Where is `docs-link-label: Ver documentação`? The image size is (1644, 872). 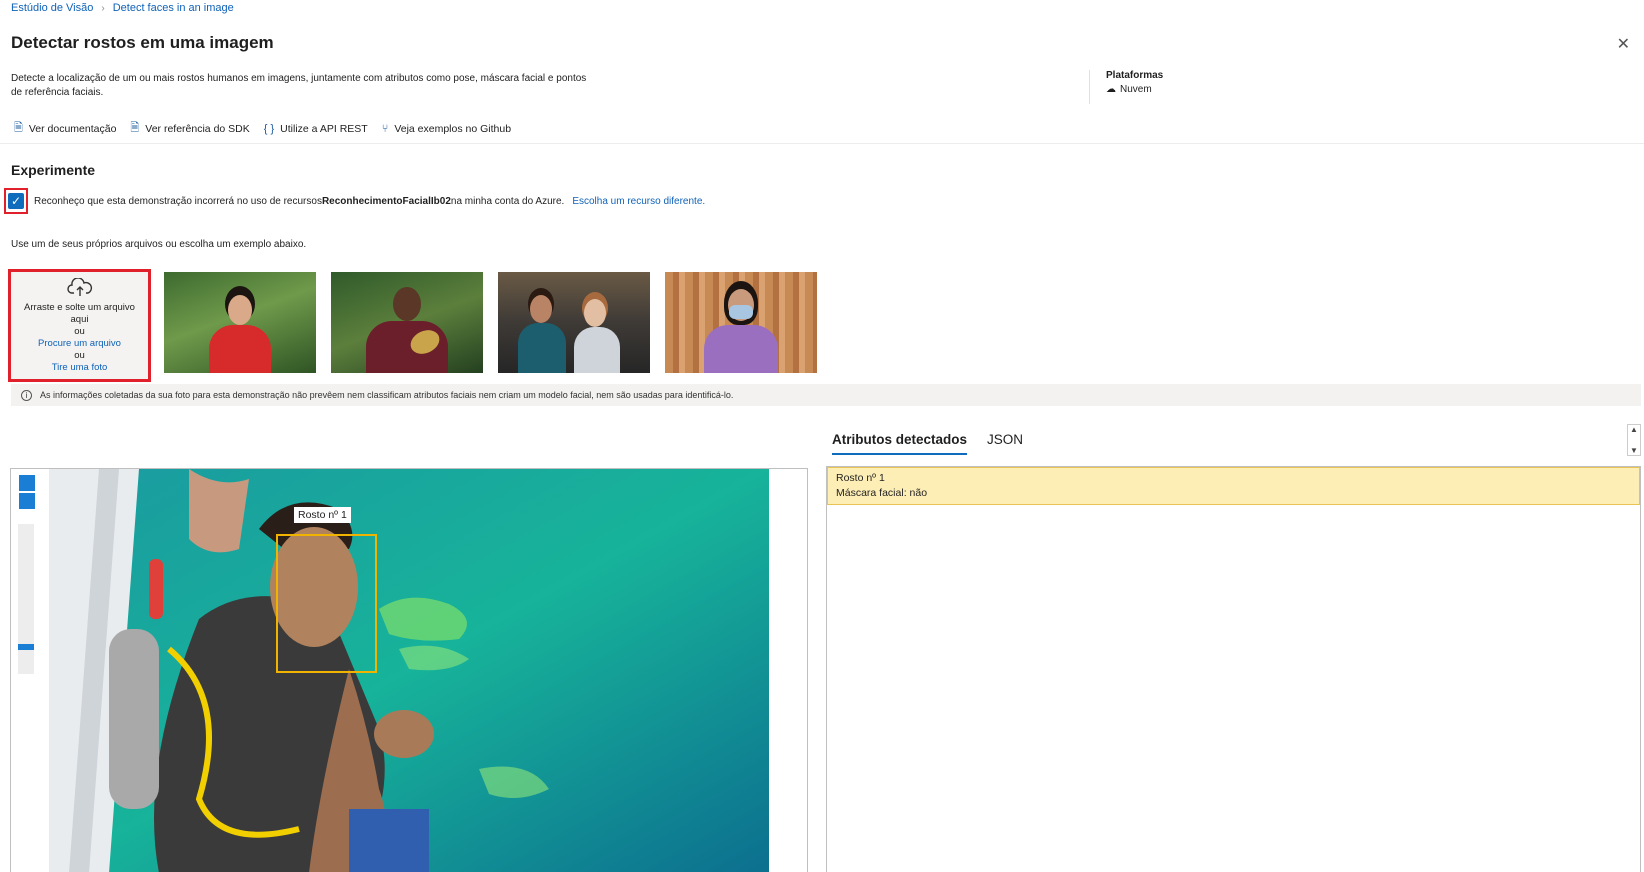
docs-link-label: Ver documentação is located at coordinates (72, 128).